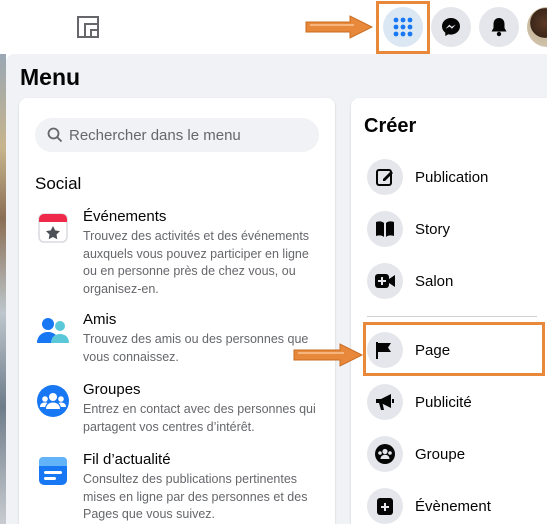  I want to click on menu-item-label: Événements, so click(125, 216).